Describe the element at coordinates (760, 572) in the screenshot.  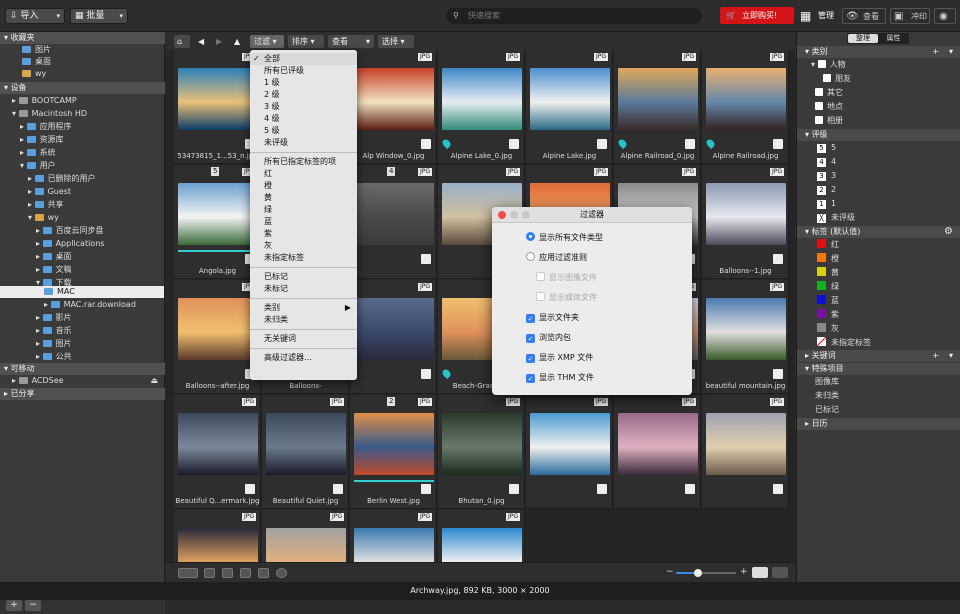
I see `list-view-icon` at that location.